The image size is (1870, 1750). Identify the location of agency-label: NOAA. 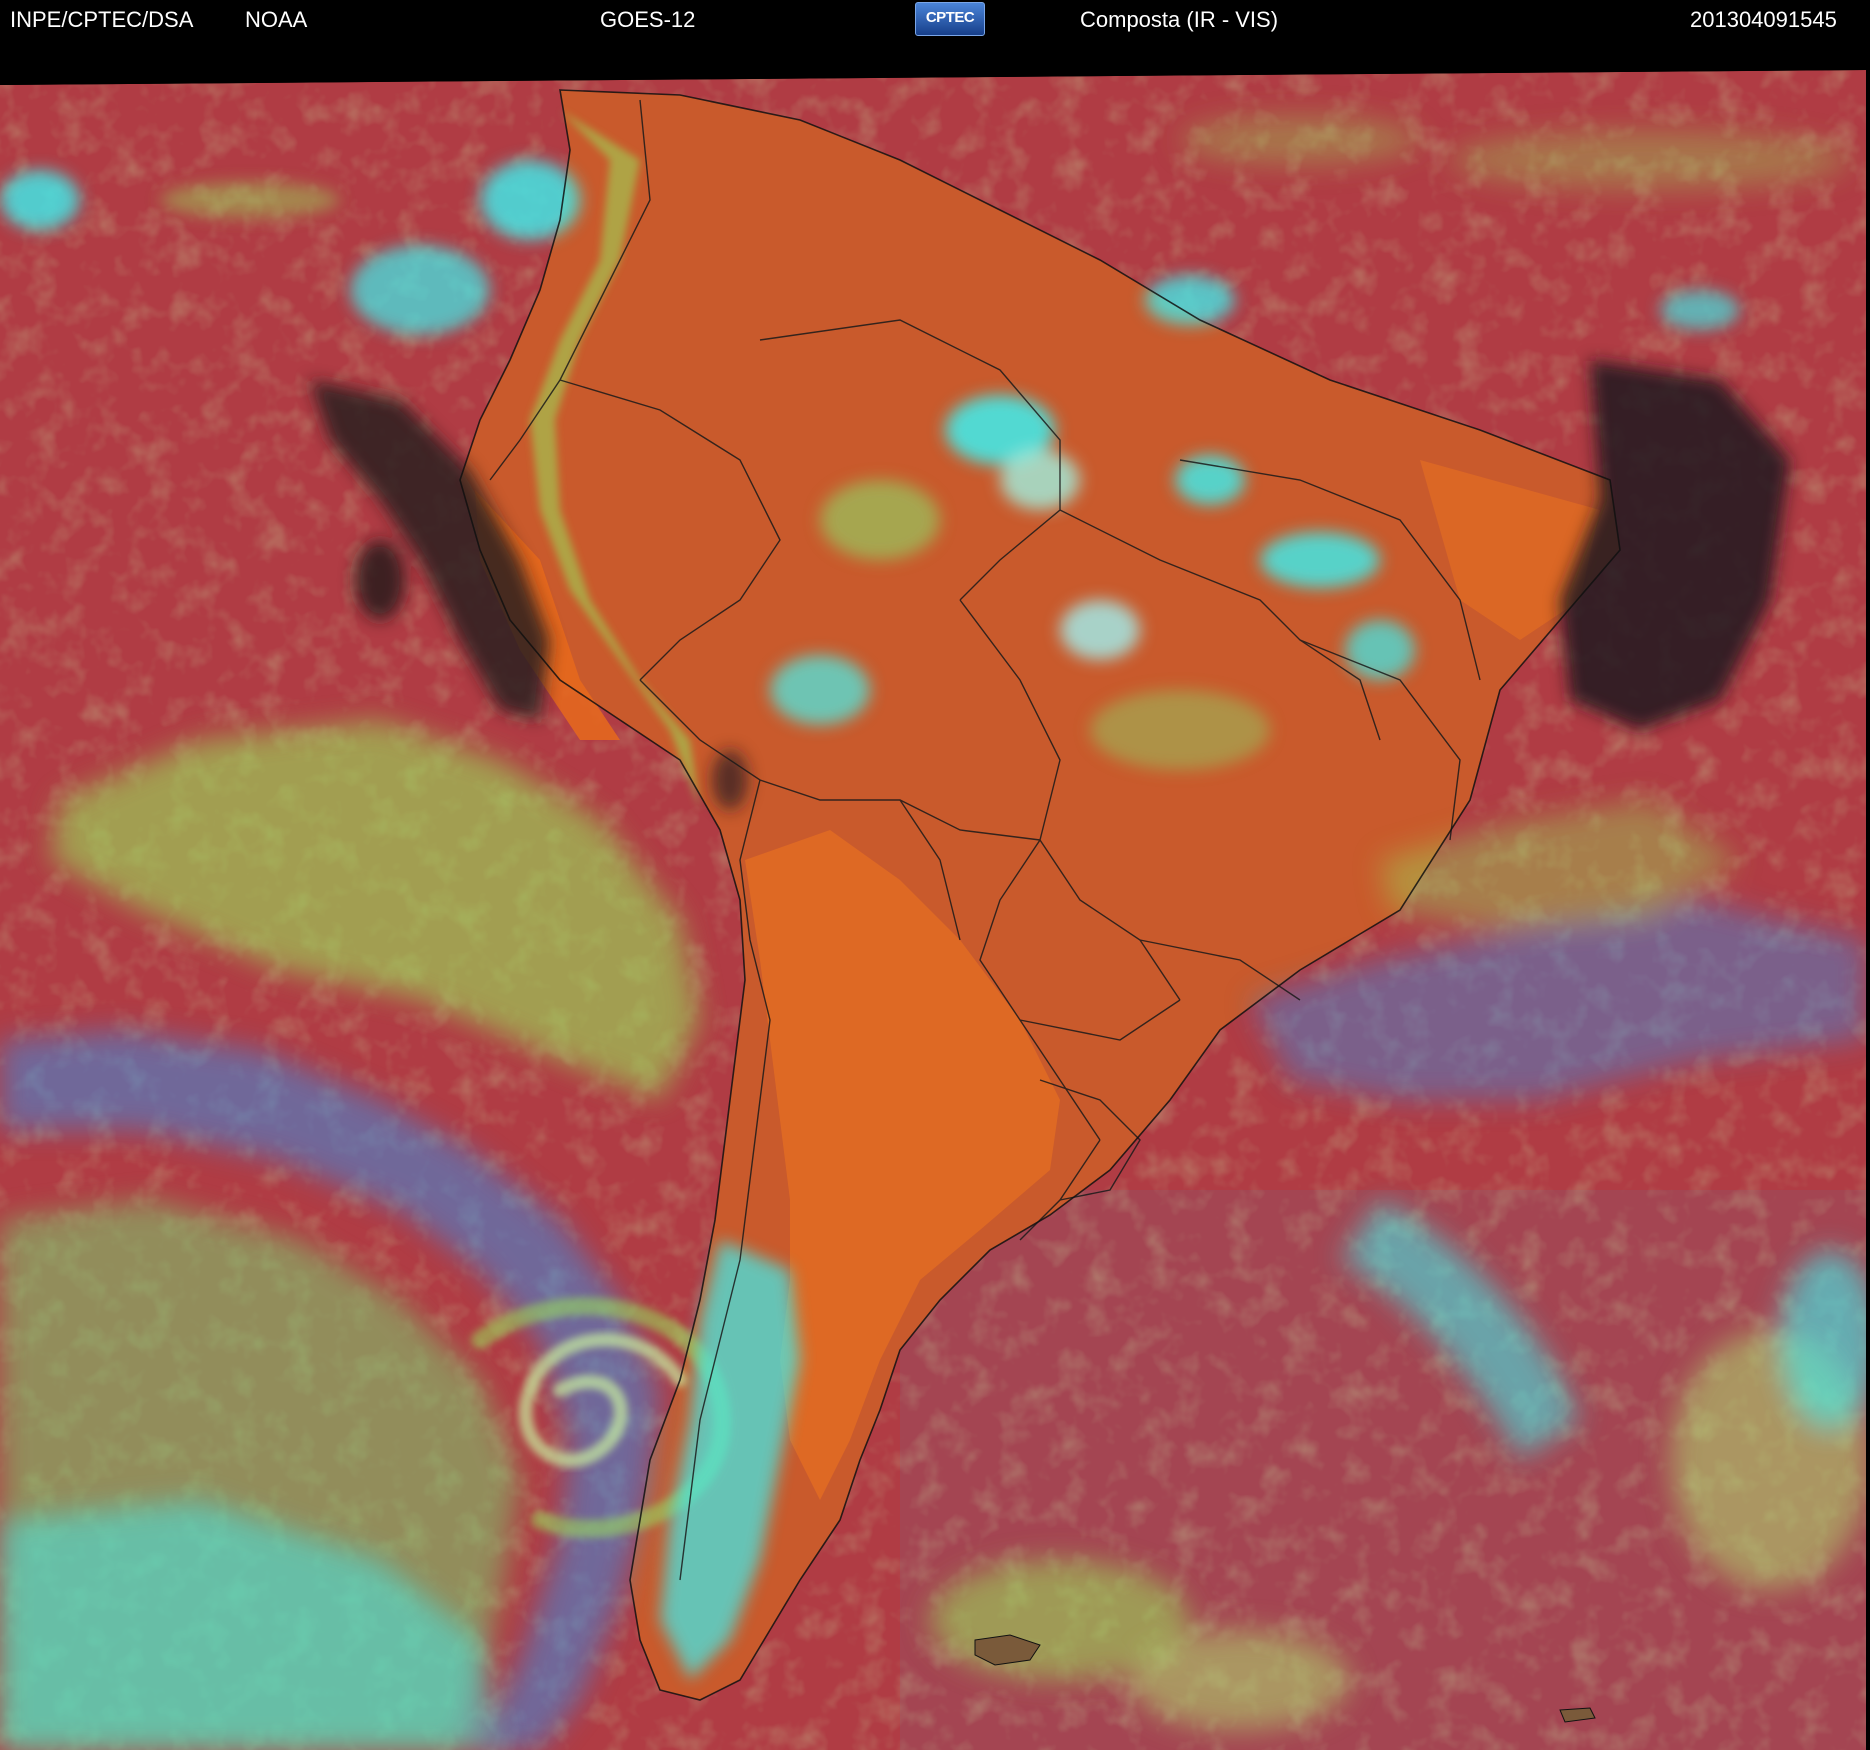
(276, 19).